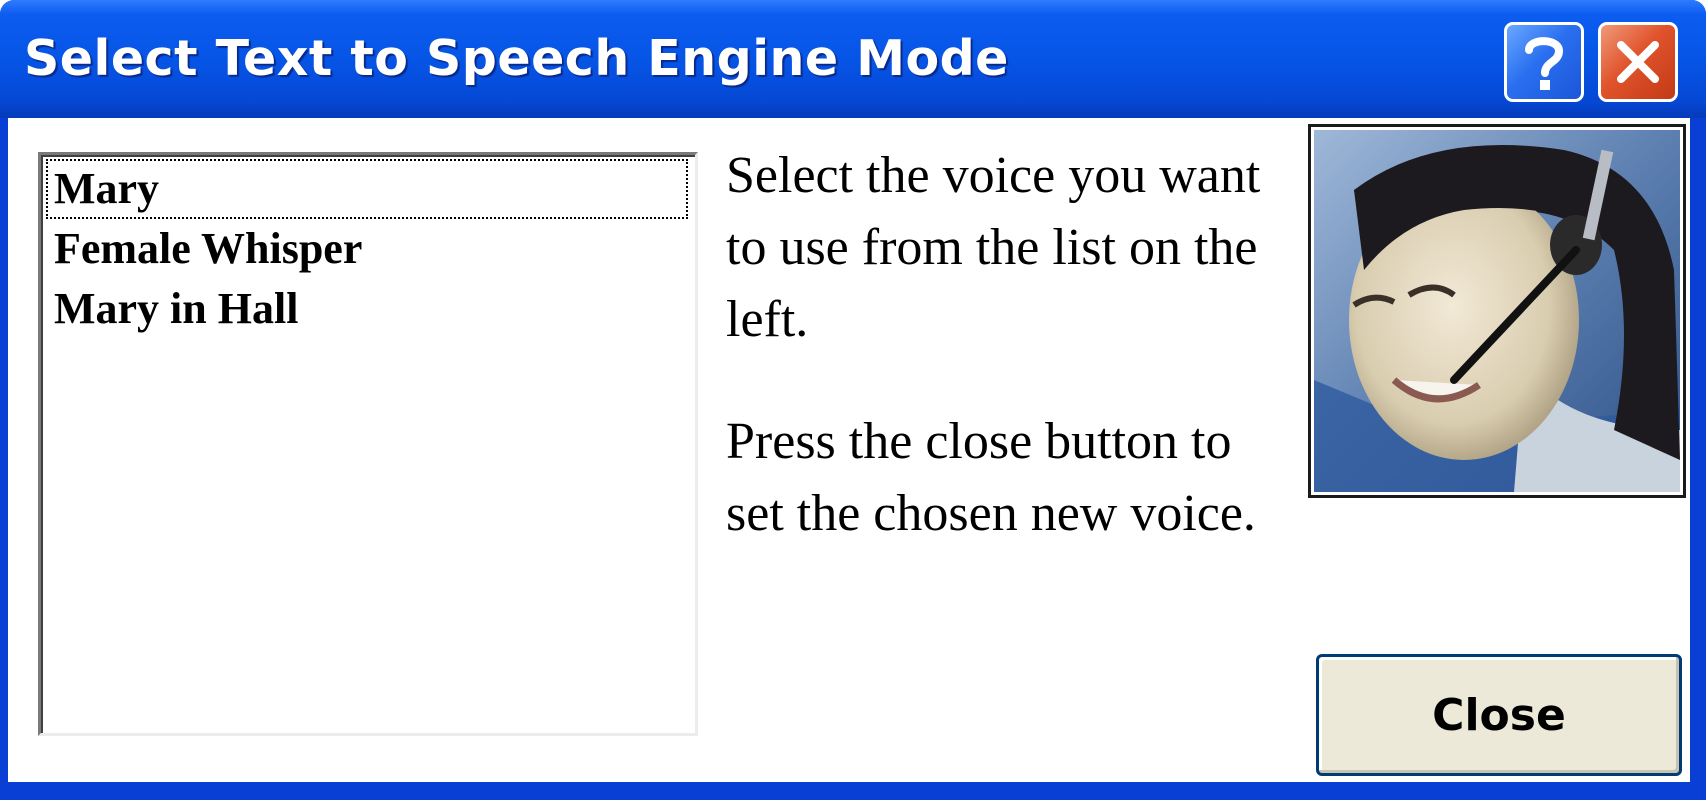 The height and width of the screenshot is (800, 1706). What do you see at coordinates (516, 58) in the screenshot?
I see `window-title: Select Text to Speech Engine Mode` at bounding box center [516, 58].